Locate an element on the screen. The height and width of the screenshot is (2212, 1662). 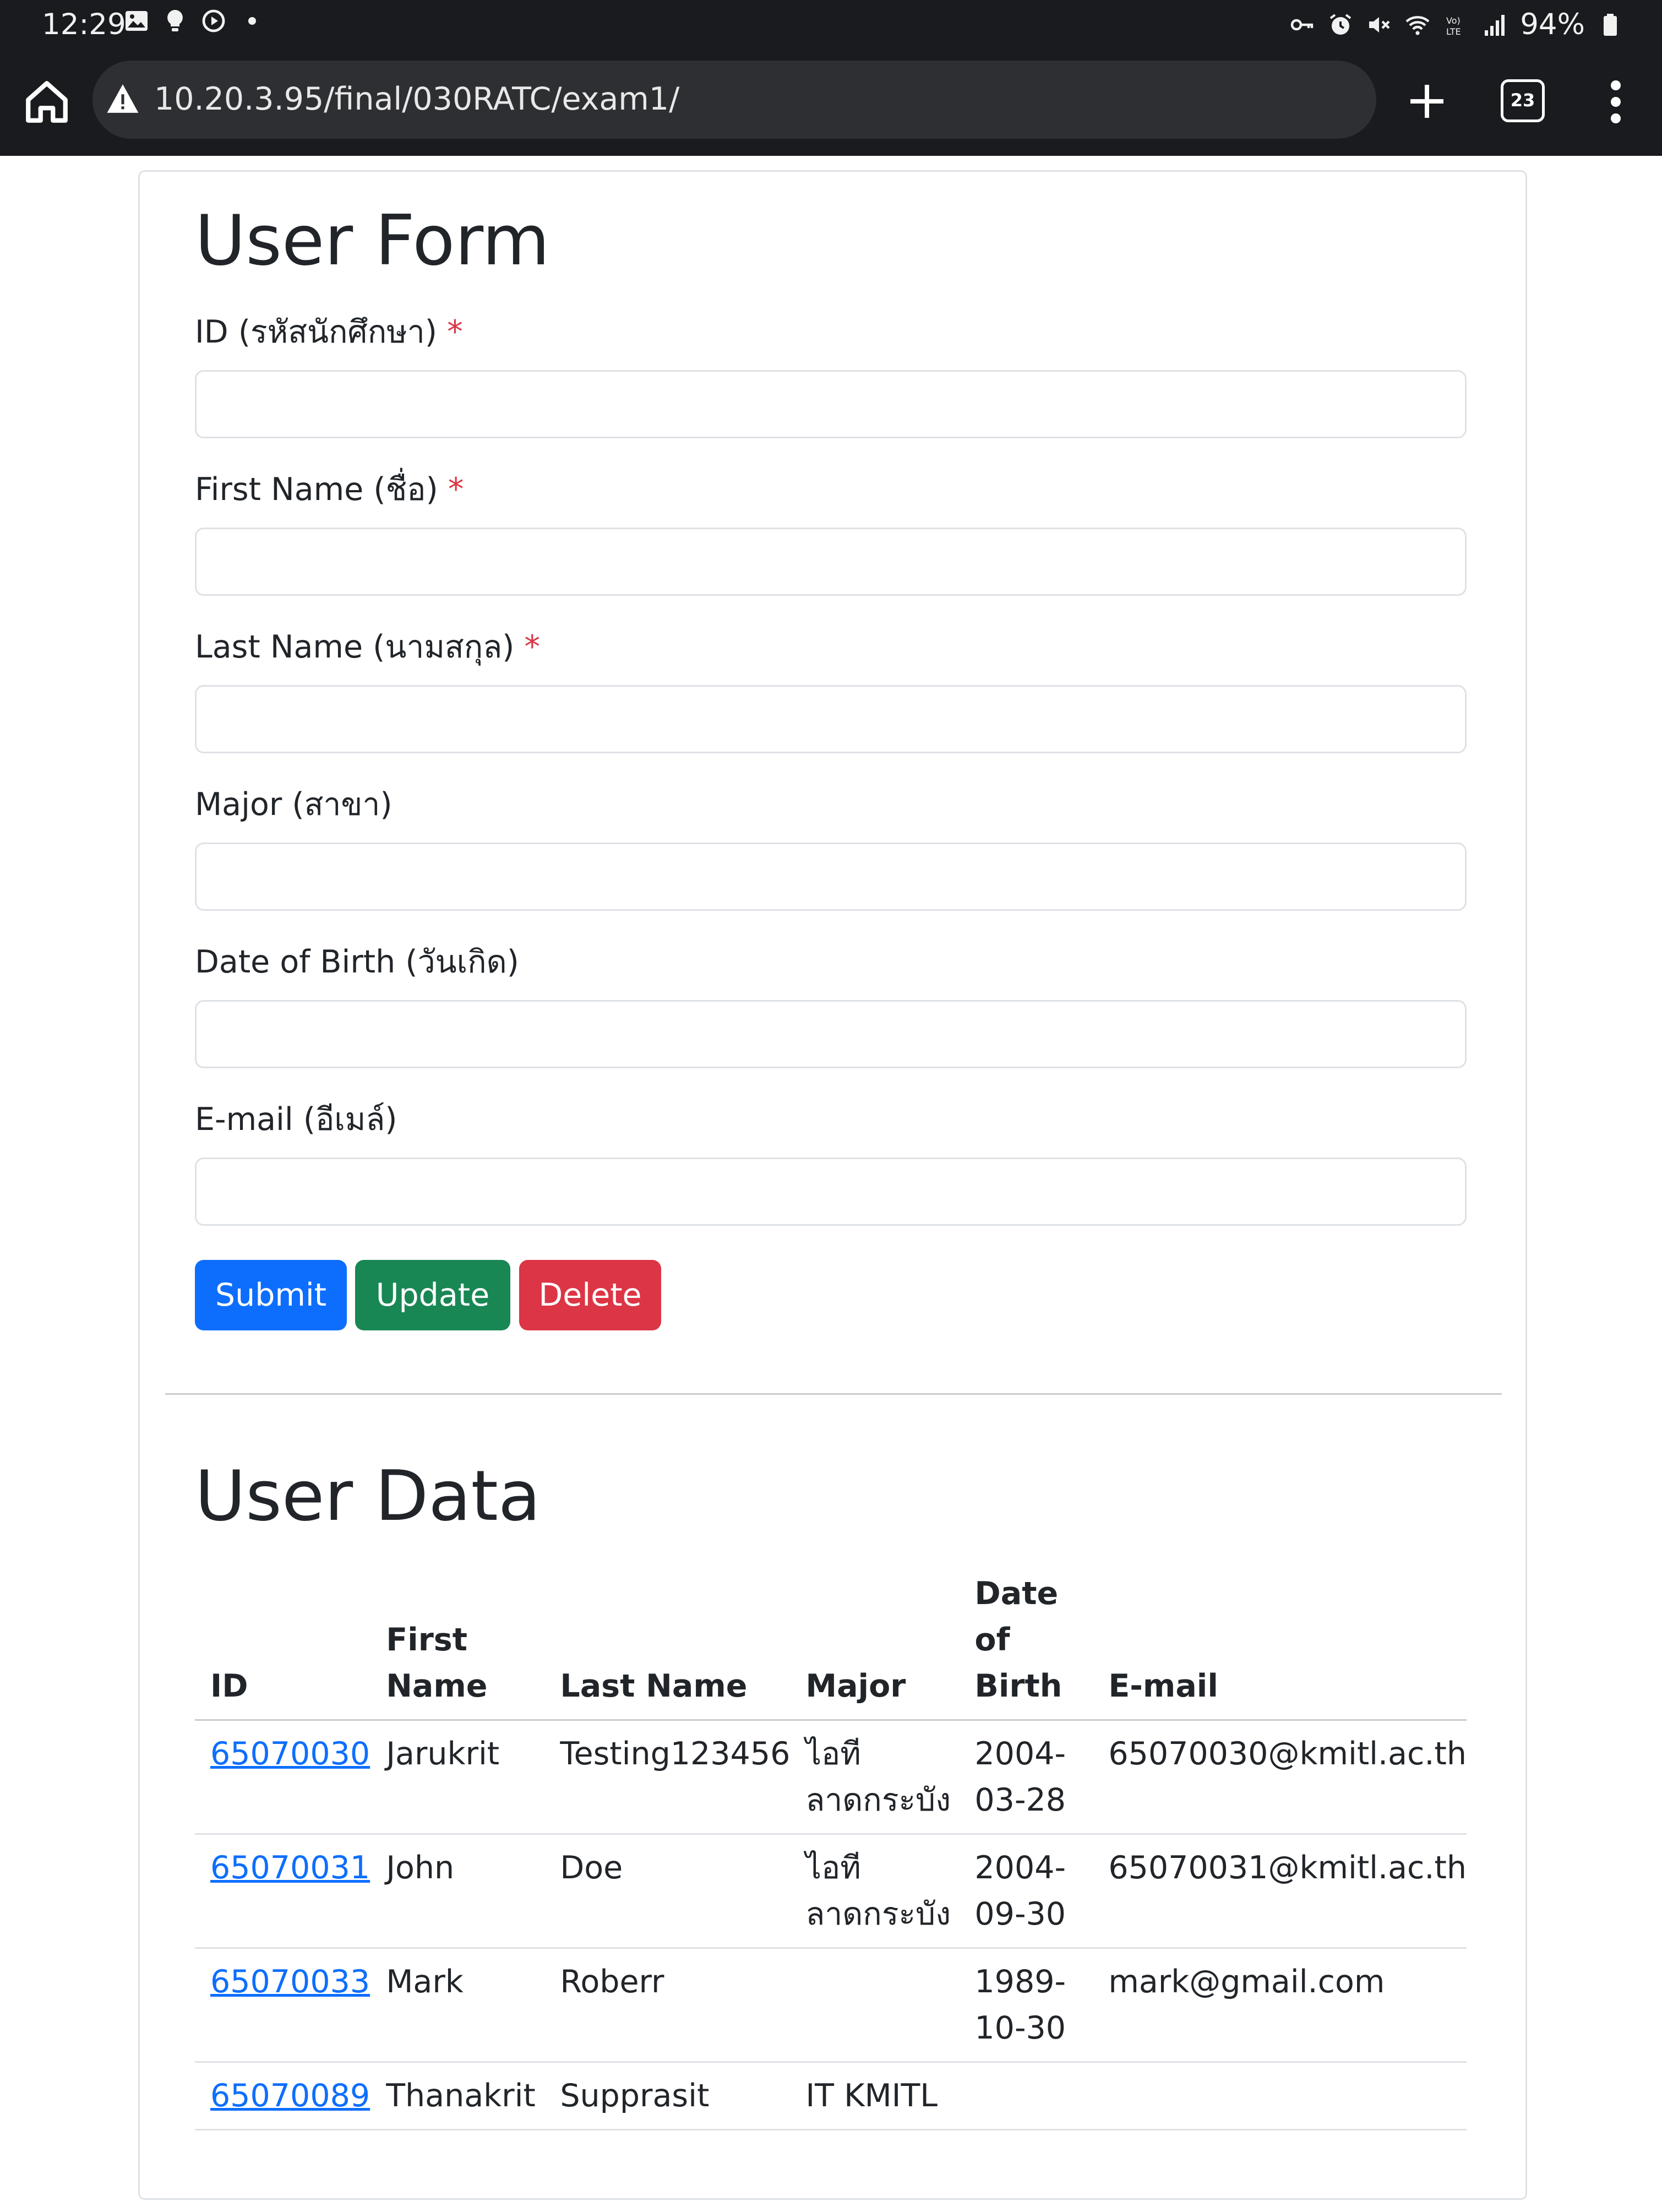
status-bar: 12:29 Vo) LTE 94% is located at coordinates (831, 25).